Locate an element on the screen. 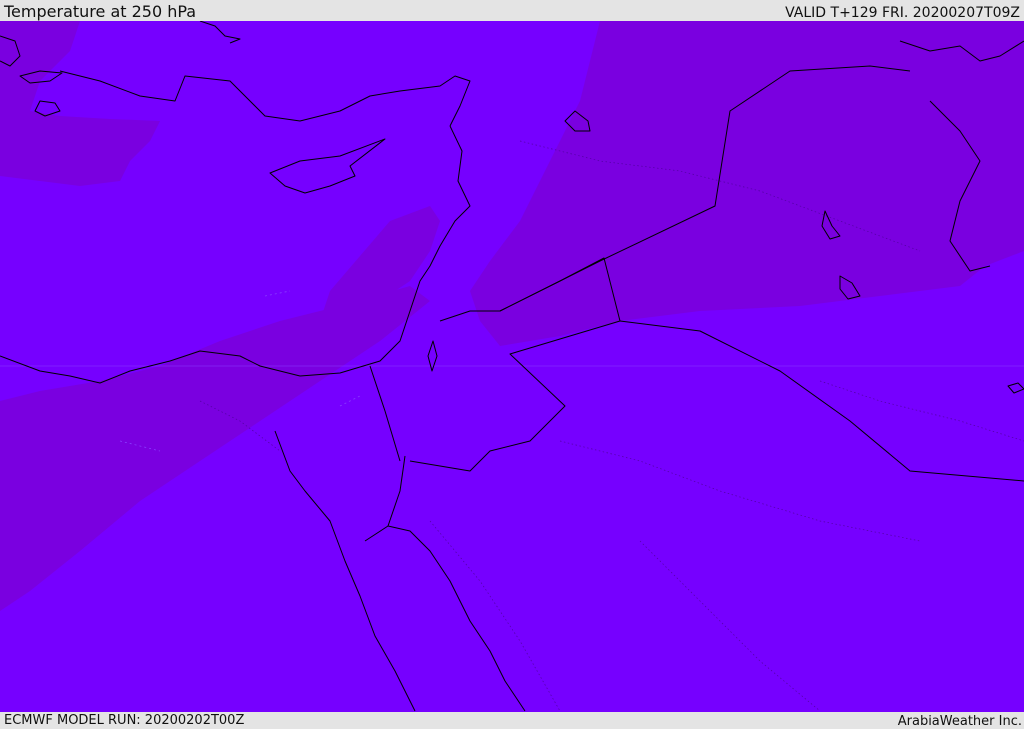 This screenshot has height=729, width=1024. model-run: ECMWF MODEL RUN: 20200202T00Z is located at coordinates (124, 720).